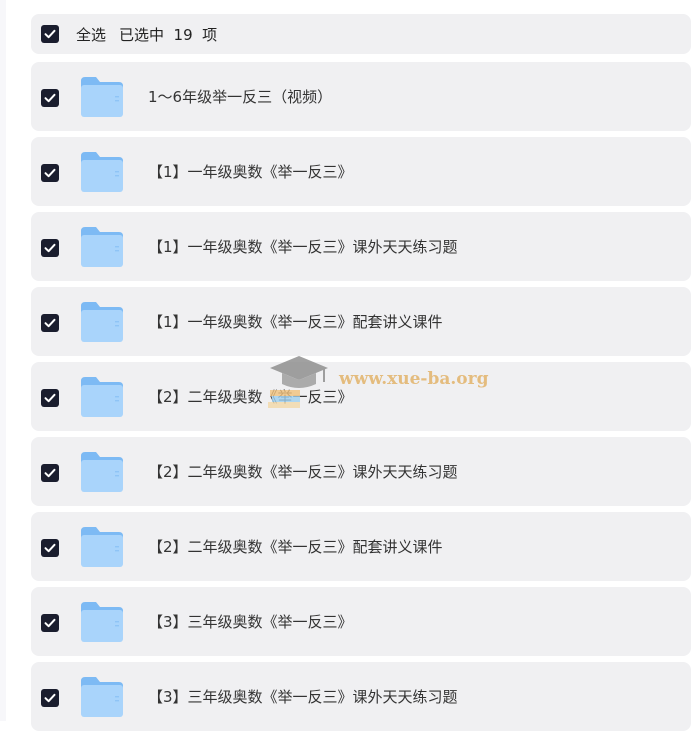 This screenshot has height=737, width=691. Describe the element at coordinates (3, 360) in the screenshot. I see `left-edge-strip` at that location.